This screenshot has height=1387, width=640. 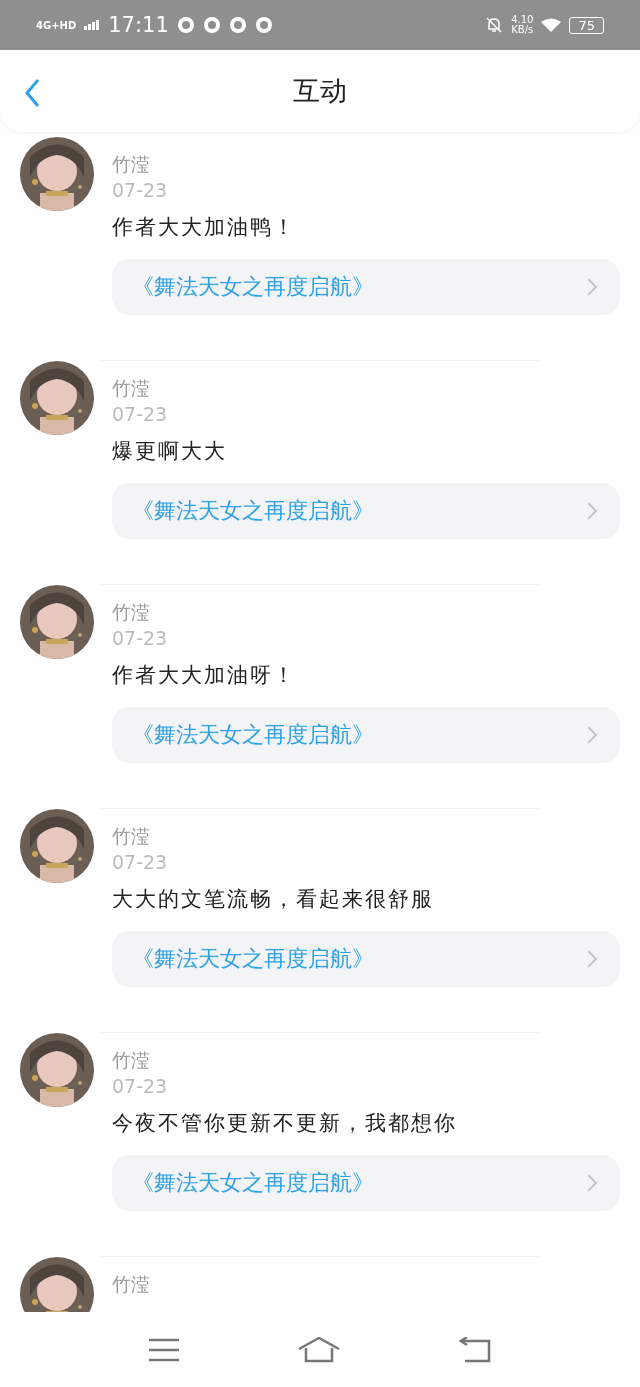 What do you see at coordinates (522, 30) in the screenshot?
I see `speed-unit: KB/s` at bounding box center [522, 30].